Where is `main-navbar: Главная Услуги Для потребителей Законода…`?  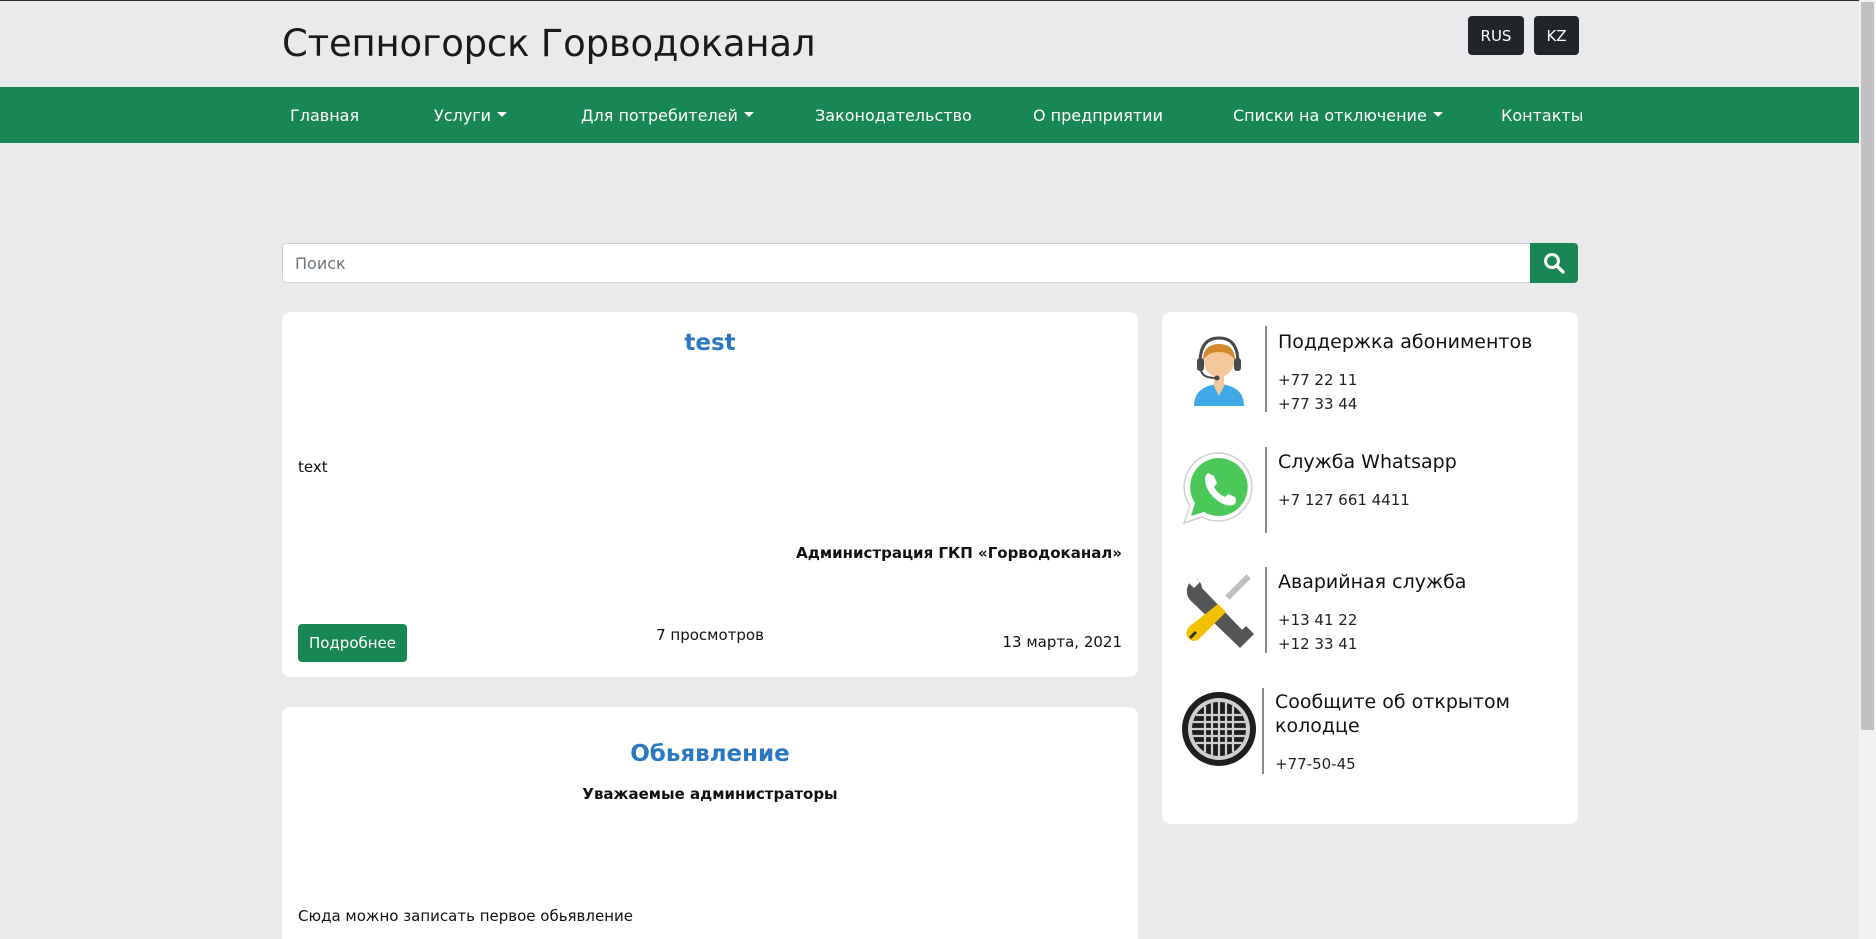 main-navbar: Главная Услуги Для потребителей Законода… is located at coordinates (929, 115).